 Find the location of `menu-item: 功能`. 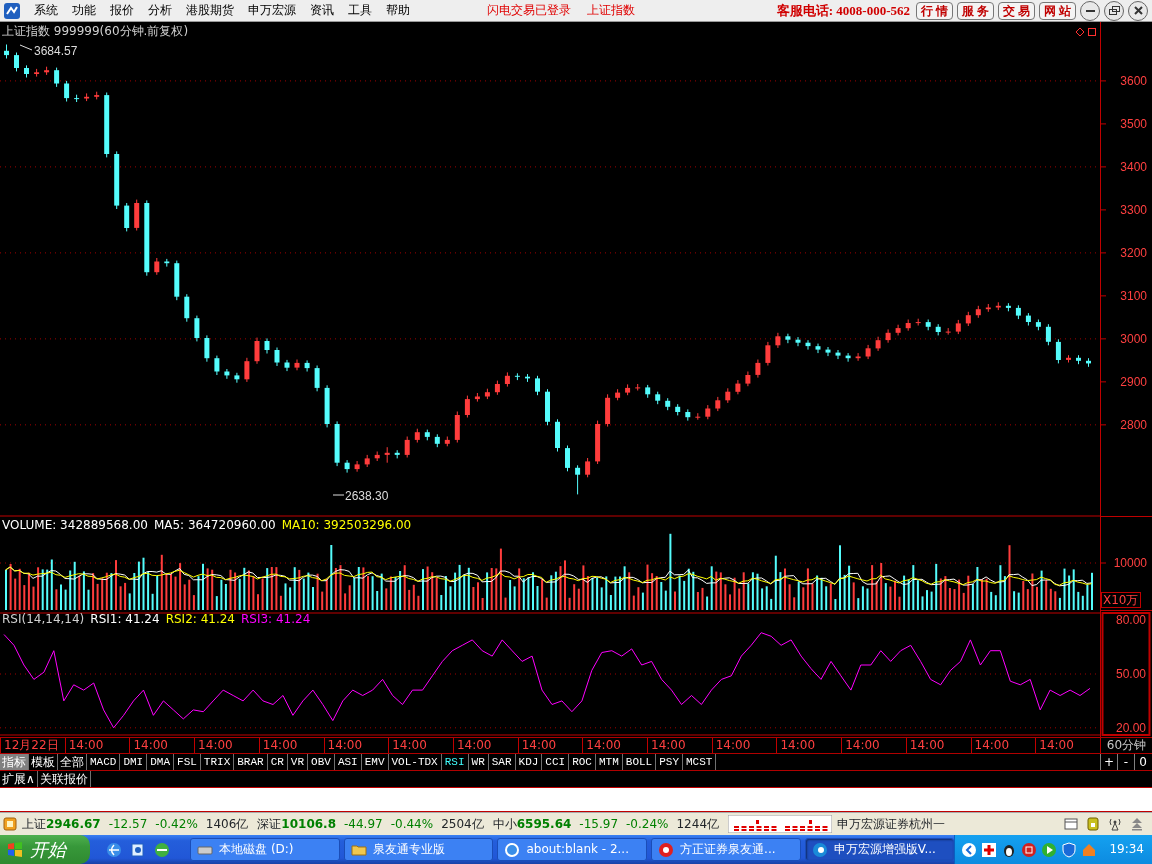

menu-item: 功能 is located at coordinates (84, 10).